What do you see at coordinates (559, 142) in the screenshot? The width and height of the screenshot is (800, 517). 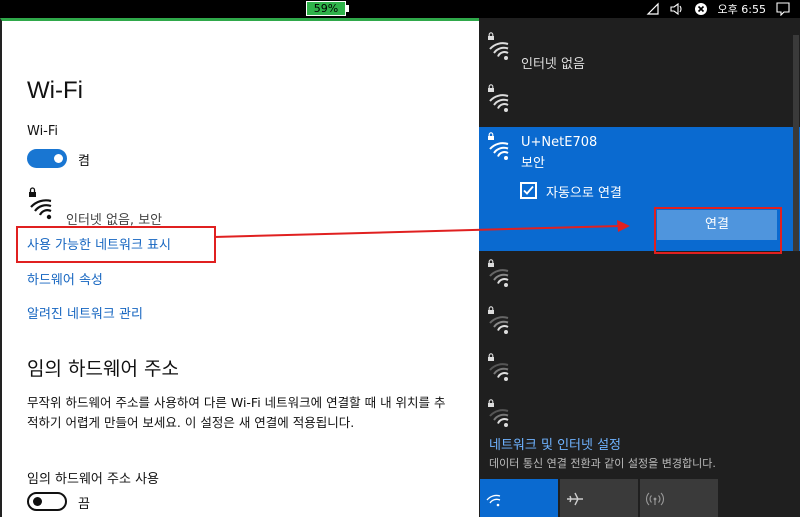 I see `network-name: U+NetE708` at bounding box center [559, 142].